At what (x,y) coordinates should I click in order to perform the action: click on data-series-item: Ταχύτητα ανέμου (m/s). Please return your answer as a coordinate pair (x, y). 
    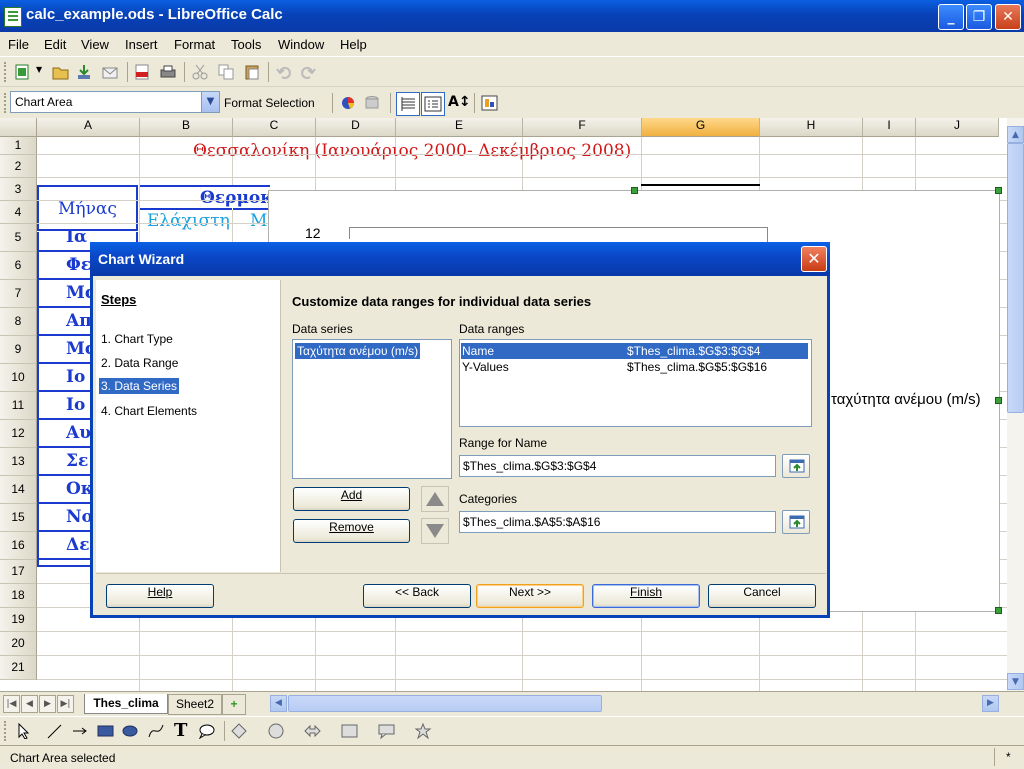
    Looking at the image, I should click on (357, 351).